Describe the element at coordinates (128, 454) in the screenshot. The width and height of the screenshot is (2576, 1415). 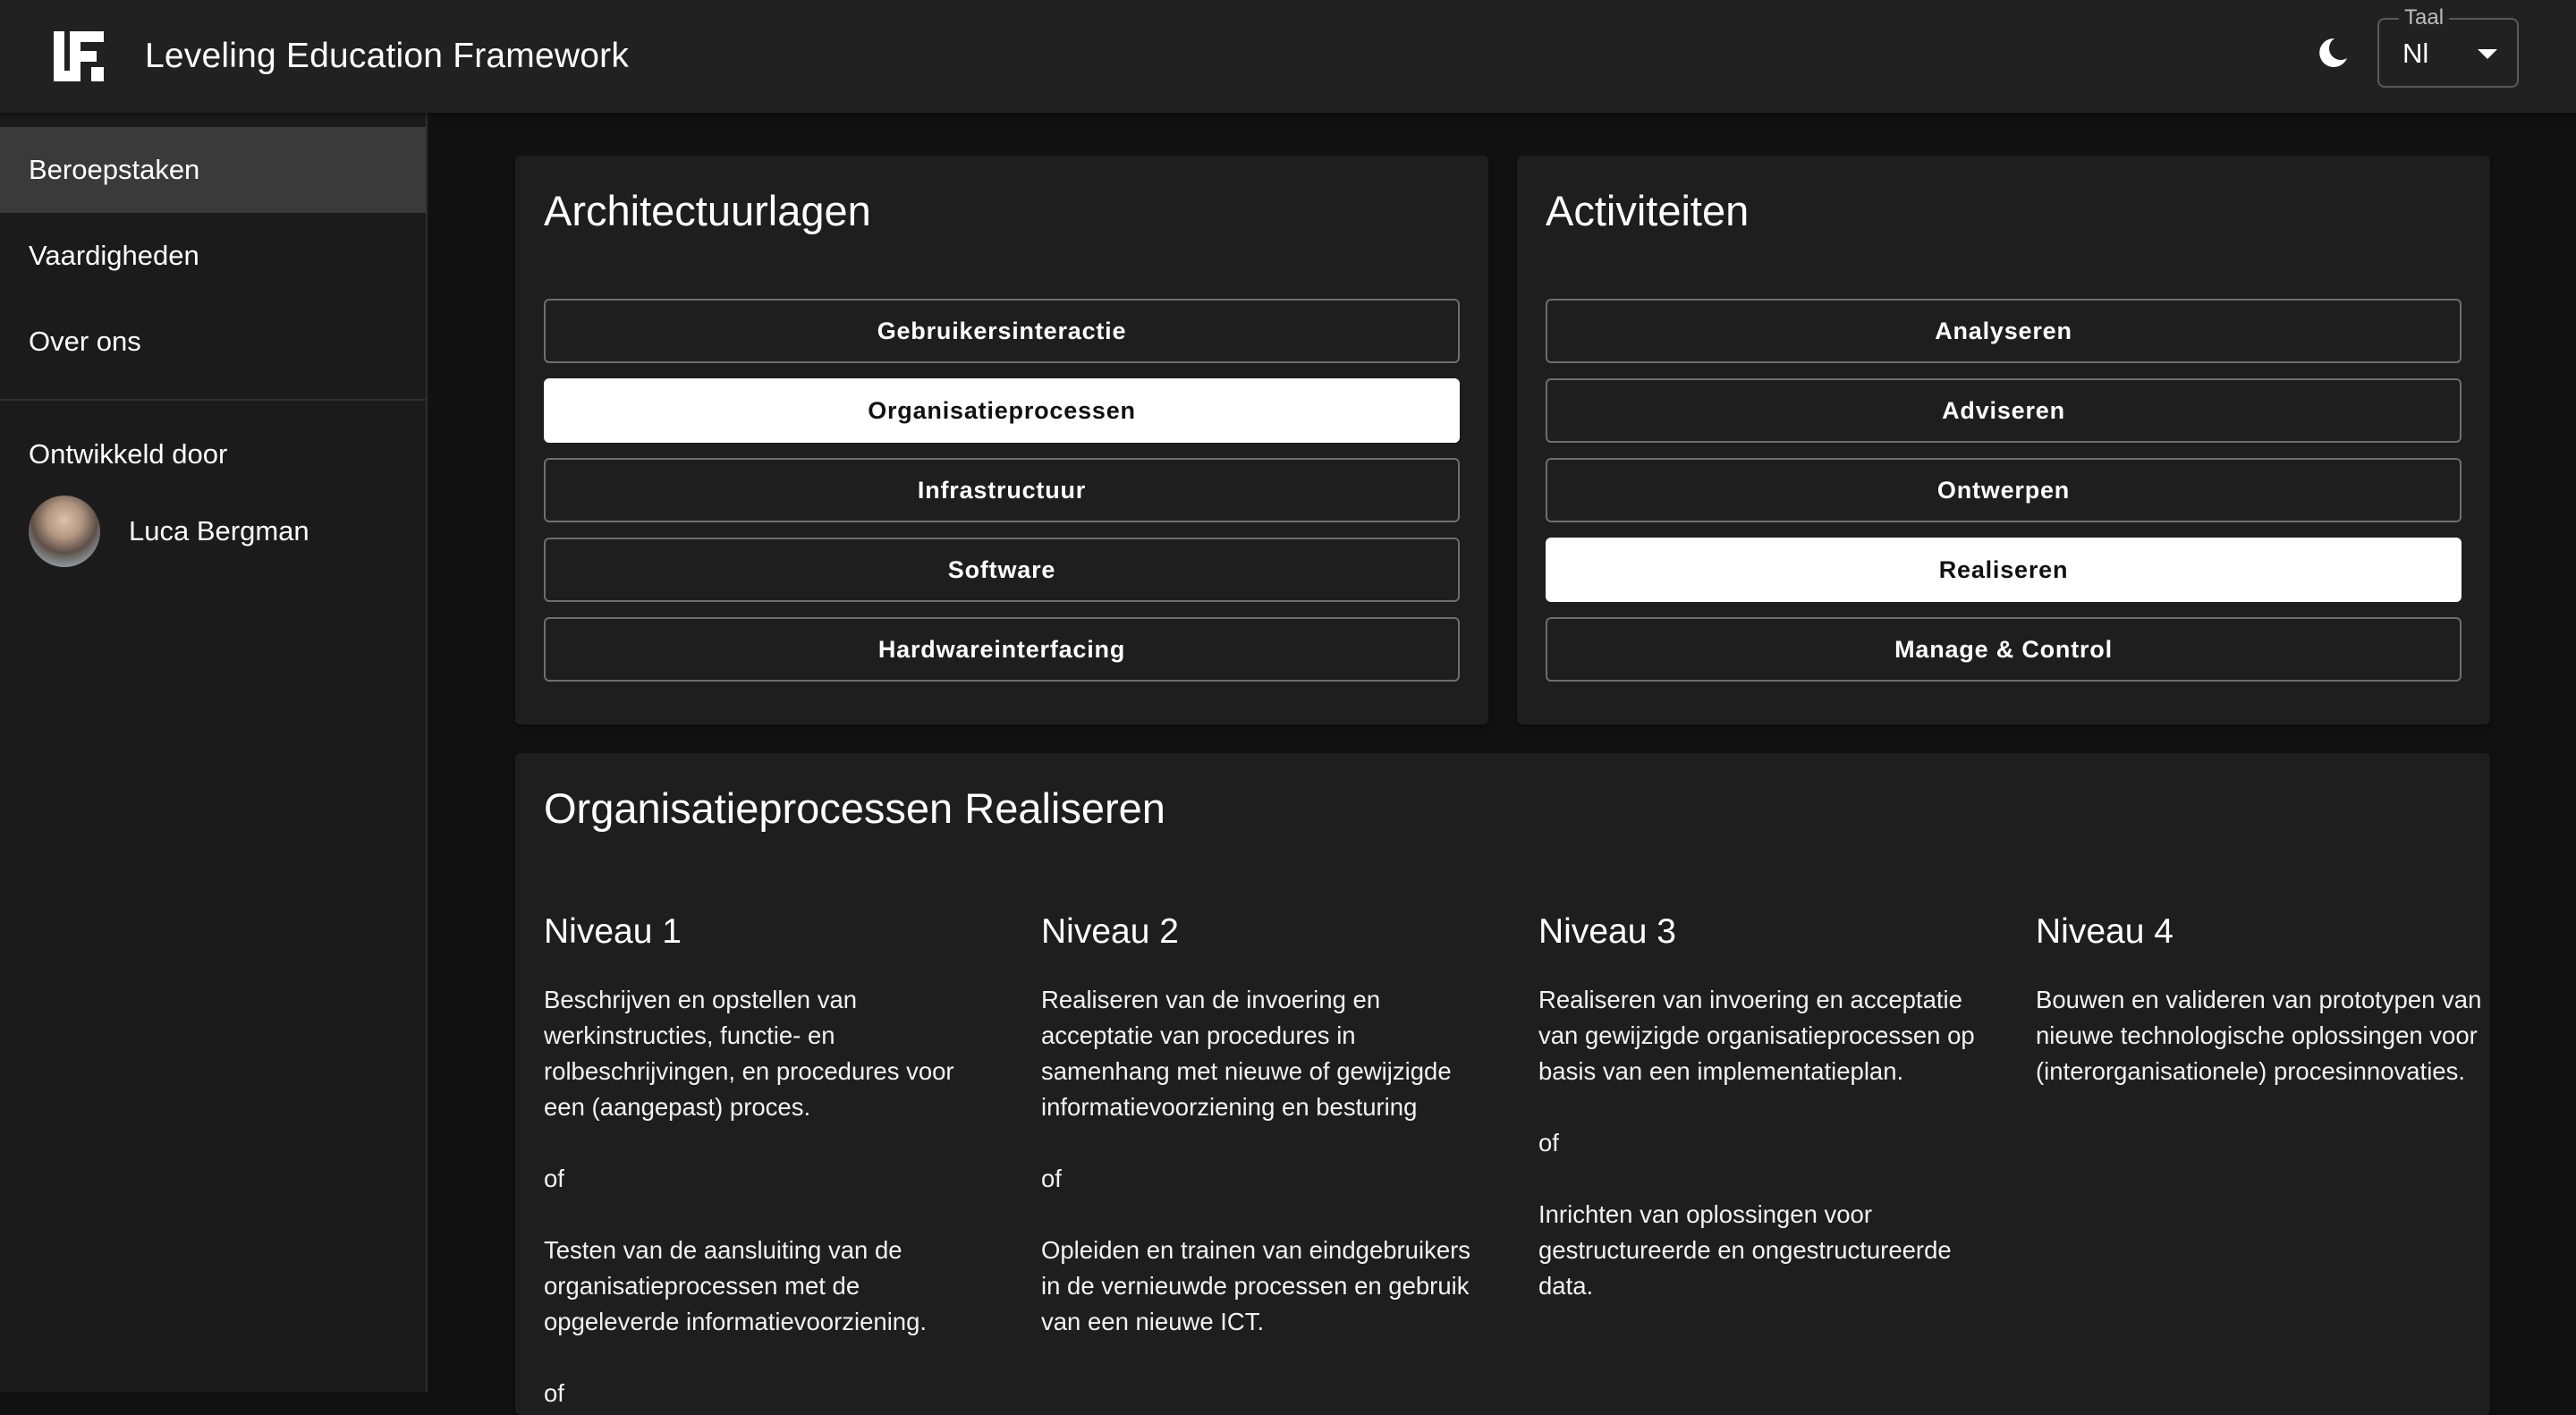
I see `developed-by-label: Ontwikkeld door` at that location.